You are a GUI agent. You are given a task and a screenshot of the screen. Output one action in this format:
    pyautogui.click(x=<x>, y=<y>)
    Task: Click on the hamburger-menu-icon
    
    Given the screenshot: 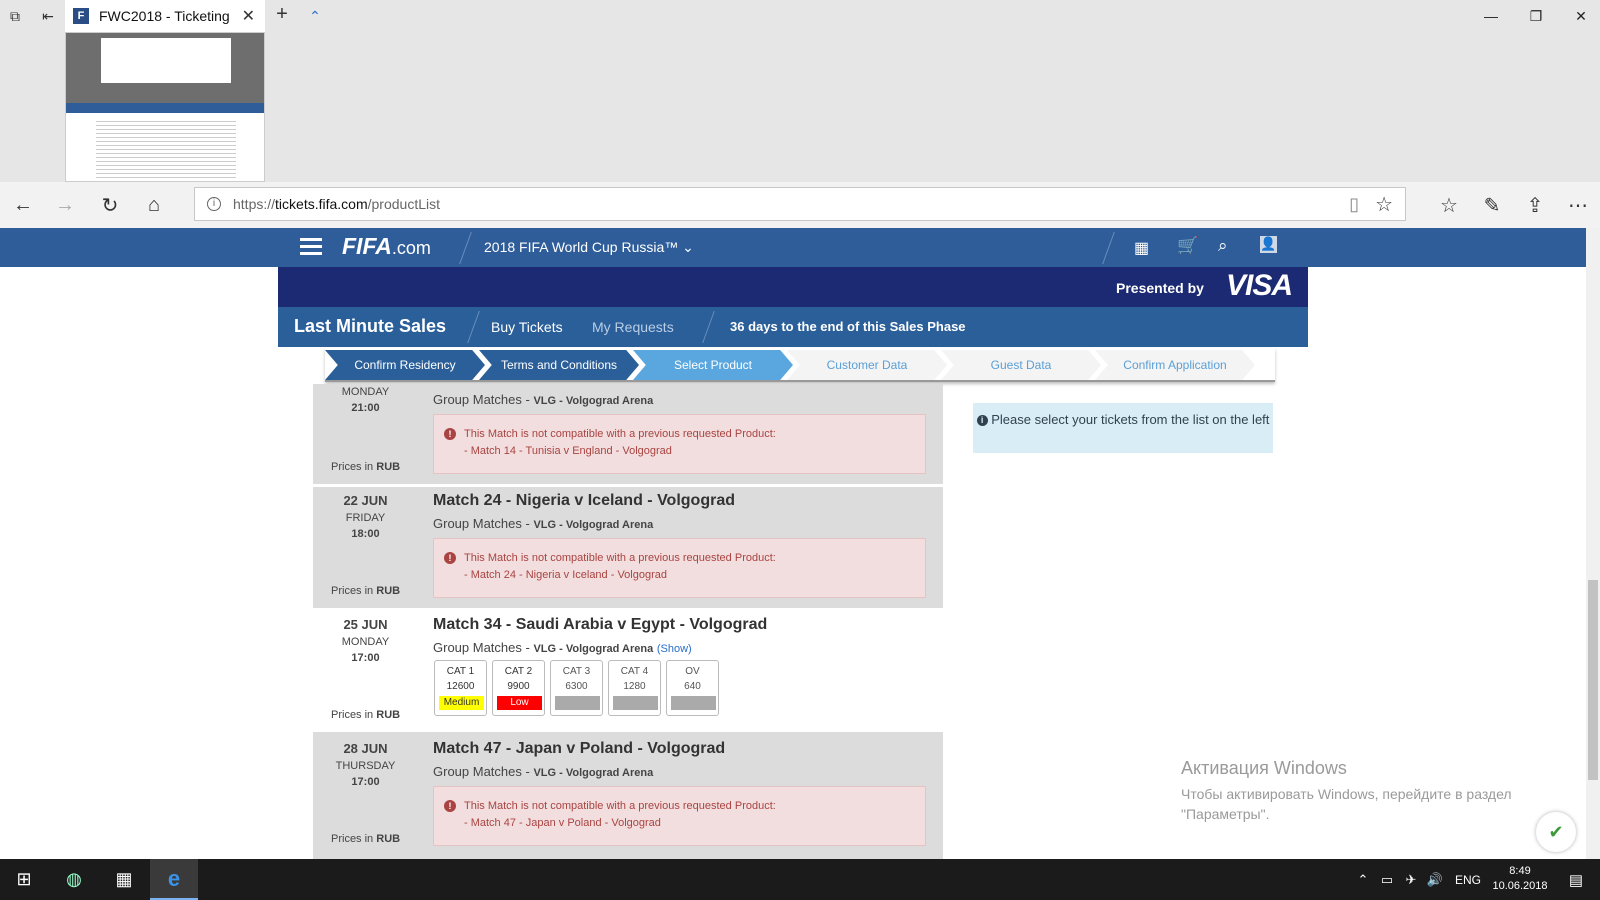 What is the action you would take?
    pyautogui.click(x=311, y=247)
    